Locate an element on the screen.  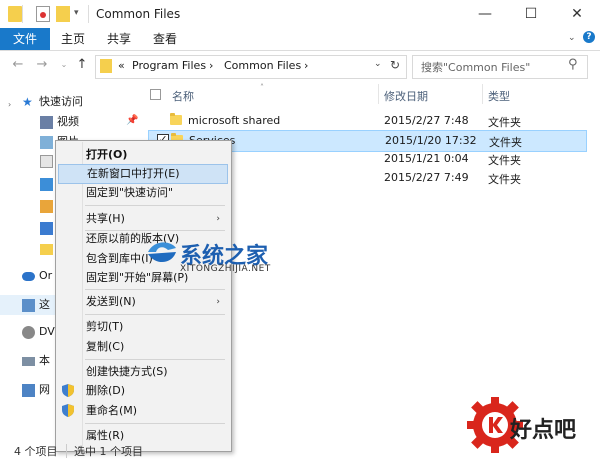
status-divider is located at coordinates (66, 451).